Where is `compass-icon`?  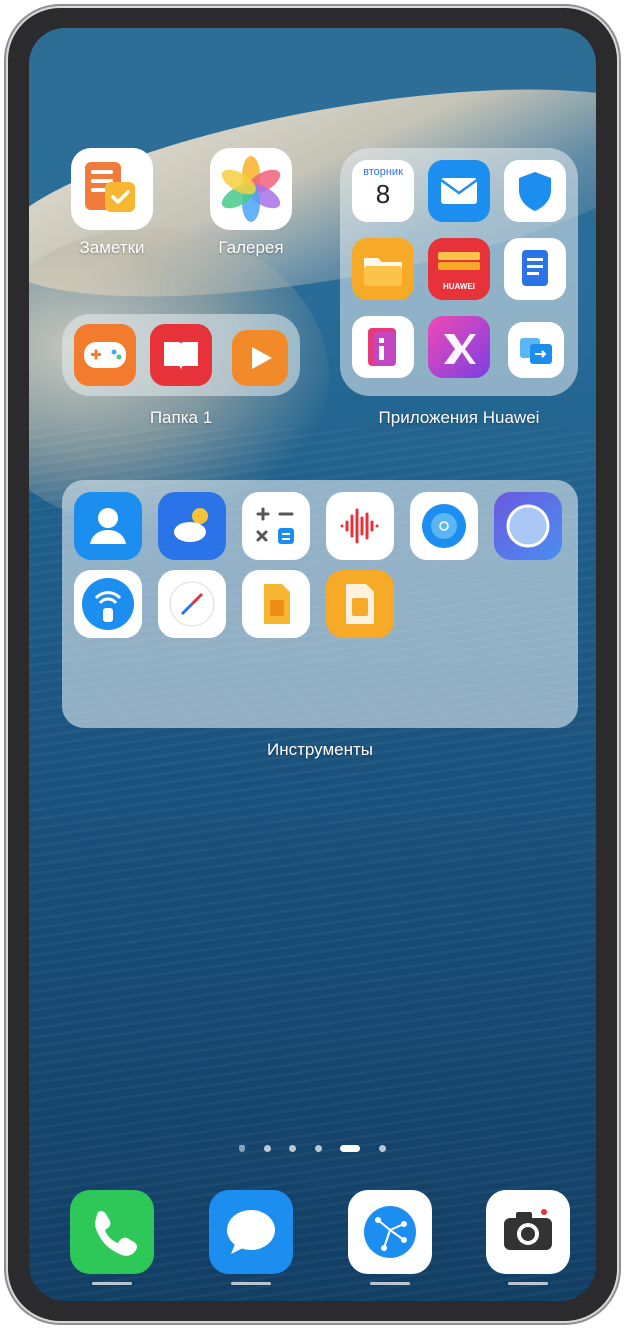 compass-icon is located at coordinates (192, 604).